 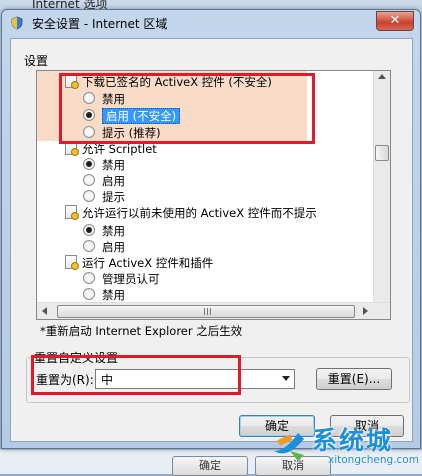 What do you see at coordinates (353, 440) in the screenshot?
I see `watermark-brand: 系统城` at bounding box center [353, 440].